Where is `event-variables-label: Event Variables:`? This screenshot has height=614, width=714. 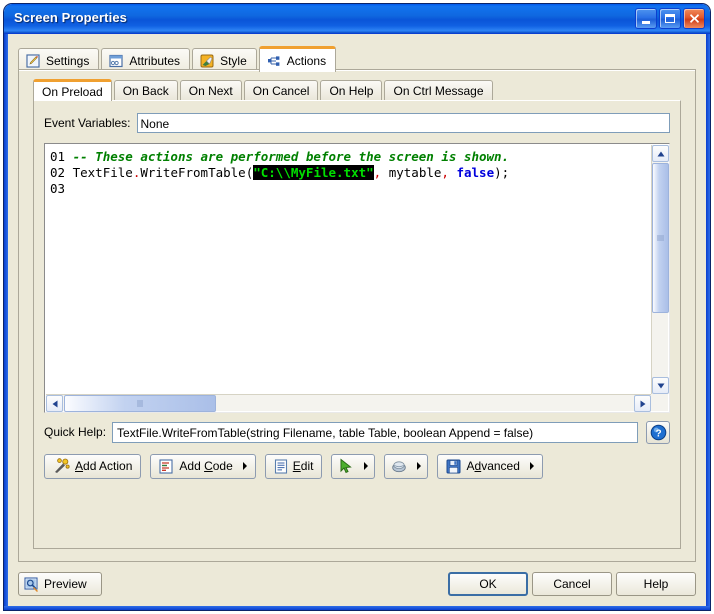 event-variables-label: Event Variables: is located at coordinates (87, 123).